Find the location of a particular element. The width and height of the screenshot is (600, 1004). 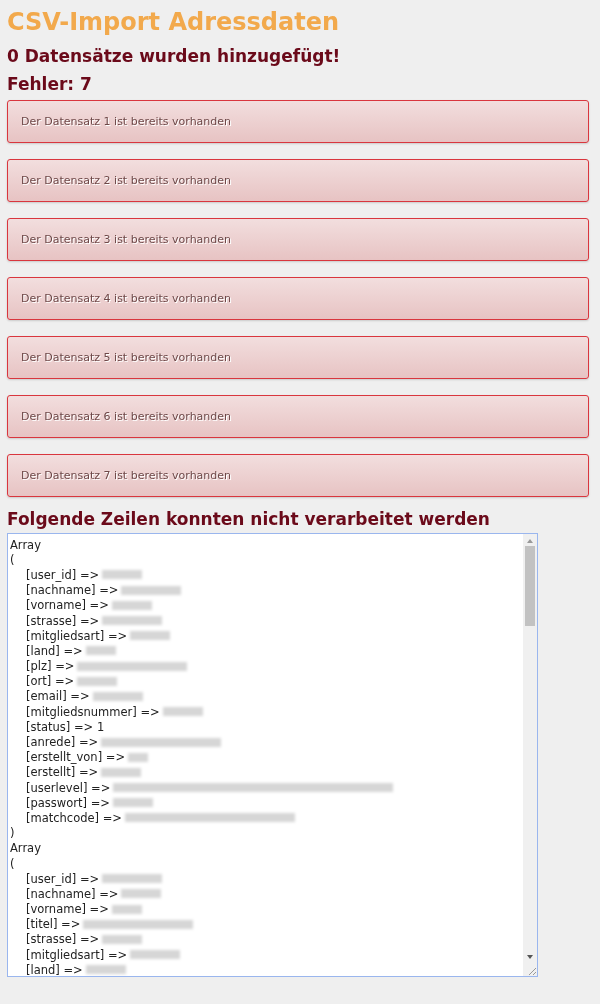

scrollbar-thumb is located at coordinates (530, 586).